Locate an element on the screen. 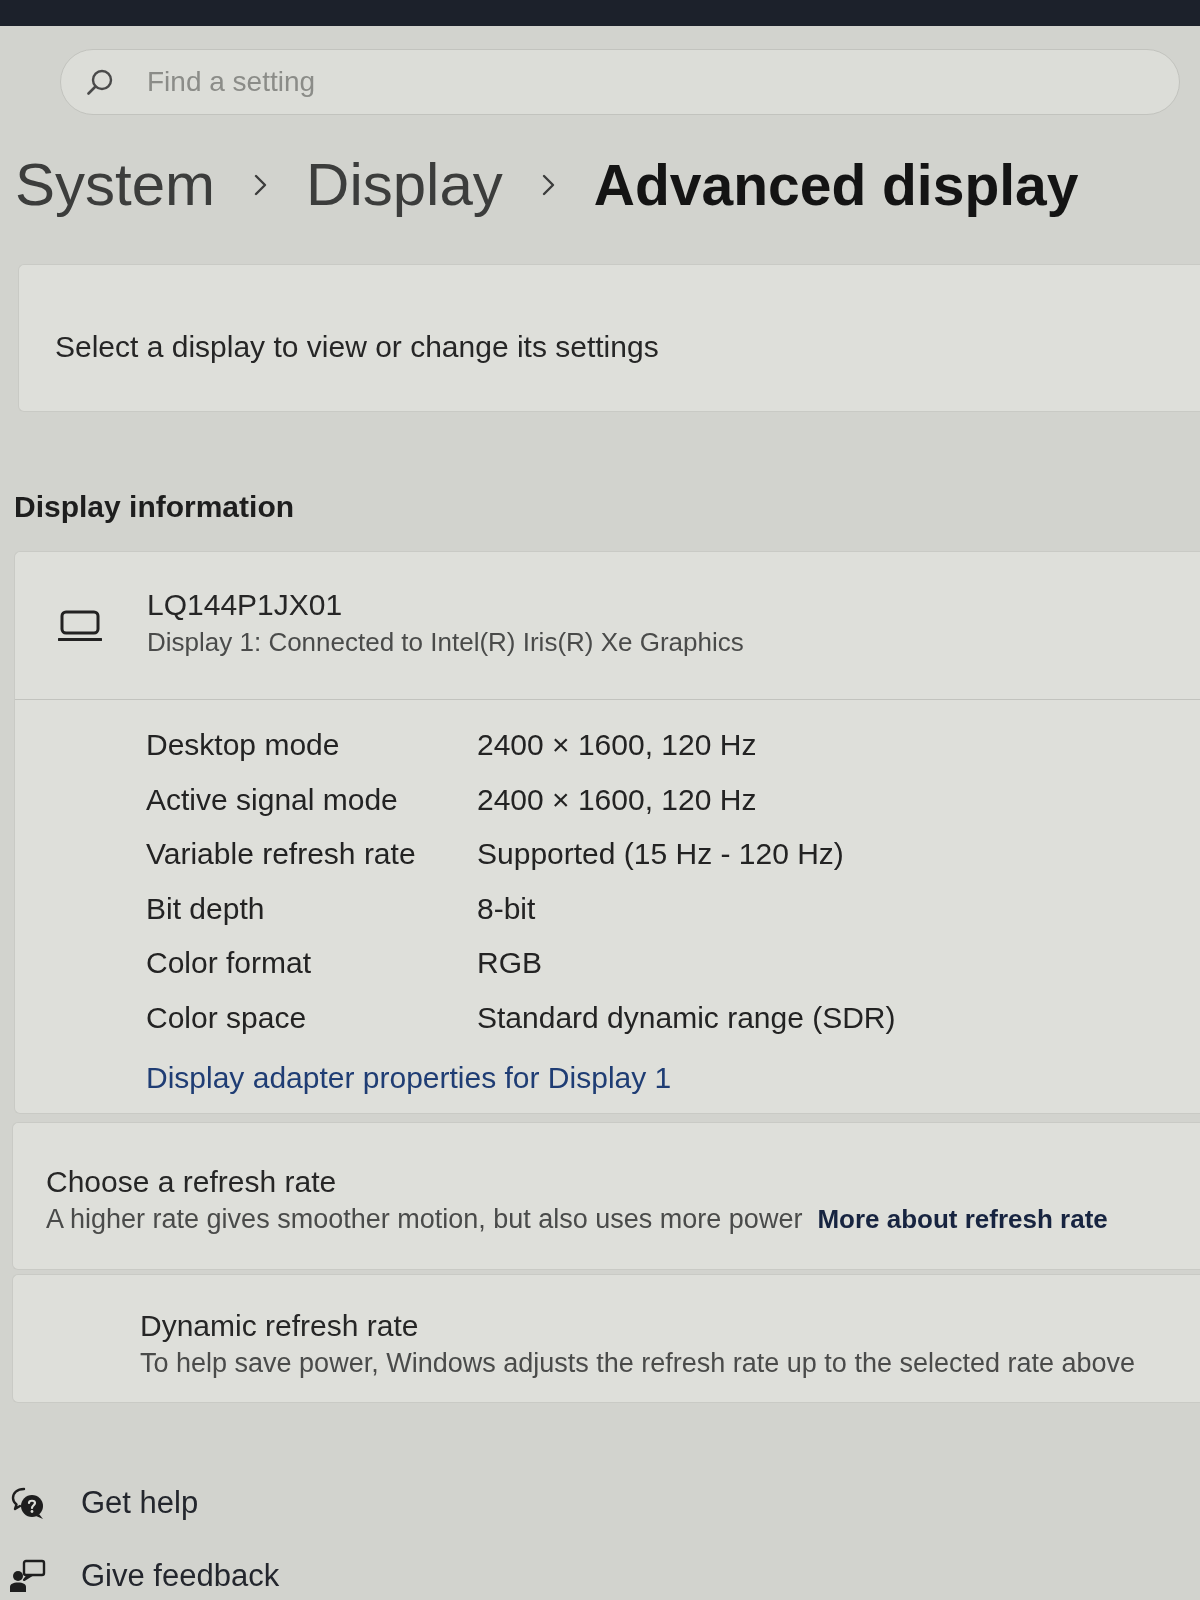 This screenshot has width=1200, height=1600. property-label: Variable refresh rate is located at coordinates (281, 854).